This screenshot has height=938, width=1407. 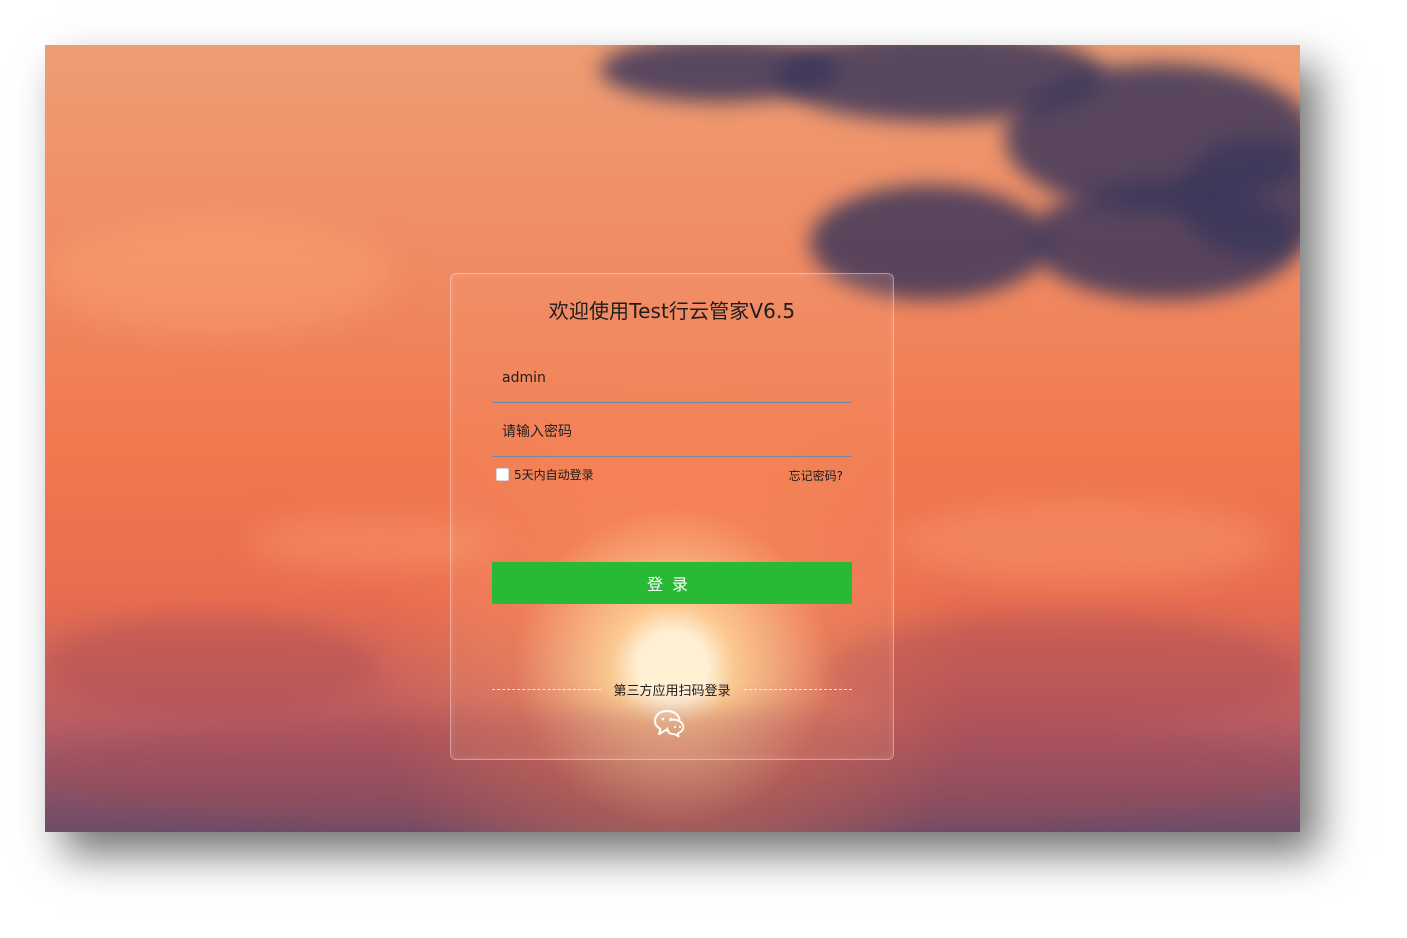 I want to click on third-party-login-divider: 第三方应用扫码登录, so click(x=672, y=689).